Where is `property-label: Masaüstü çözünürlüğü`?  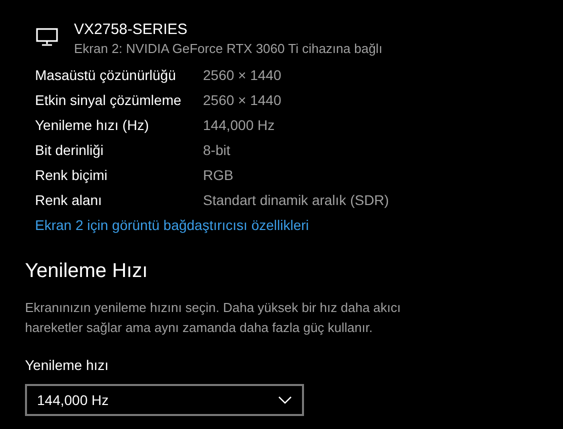 property-label: Masaüstü çözünürlüğü is located at coordinates (106, 75).